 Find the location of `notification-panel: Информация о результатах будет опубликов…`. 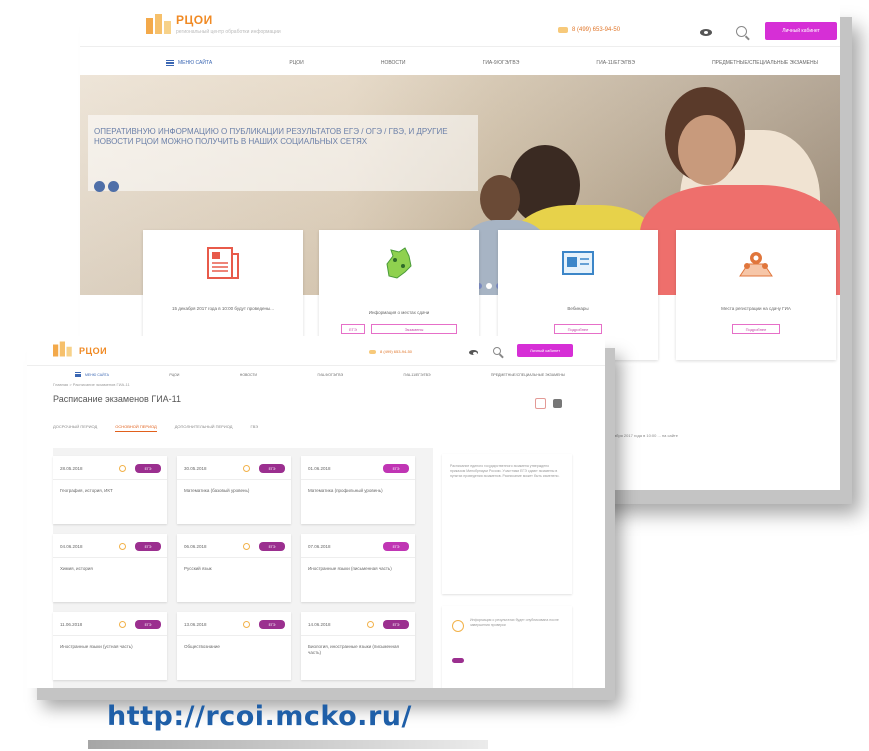

notification-panel: Информация о результатах будет опубликов… is located at coordinates (507, 647).